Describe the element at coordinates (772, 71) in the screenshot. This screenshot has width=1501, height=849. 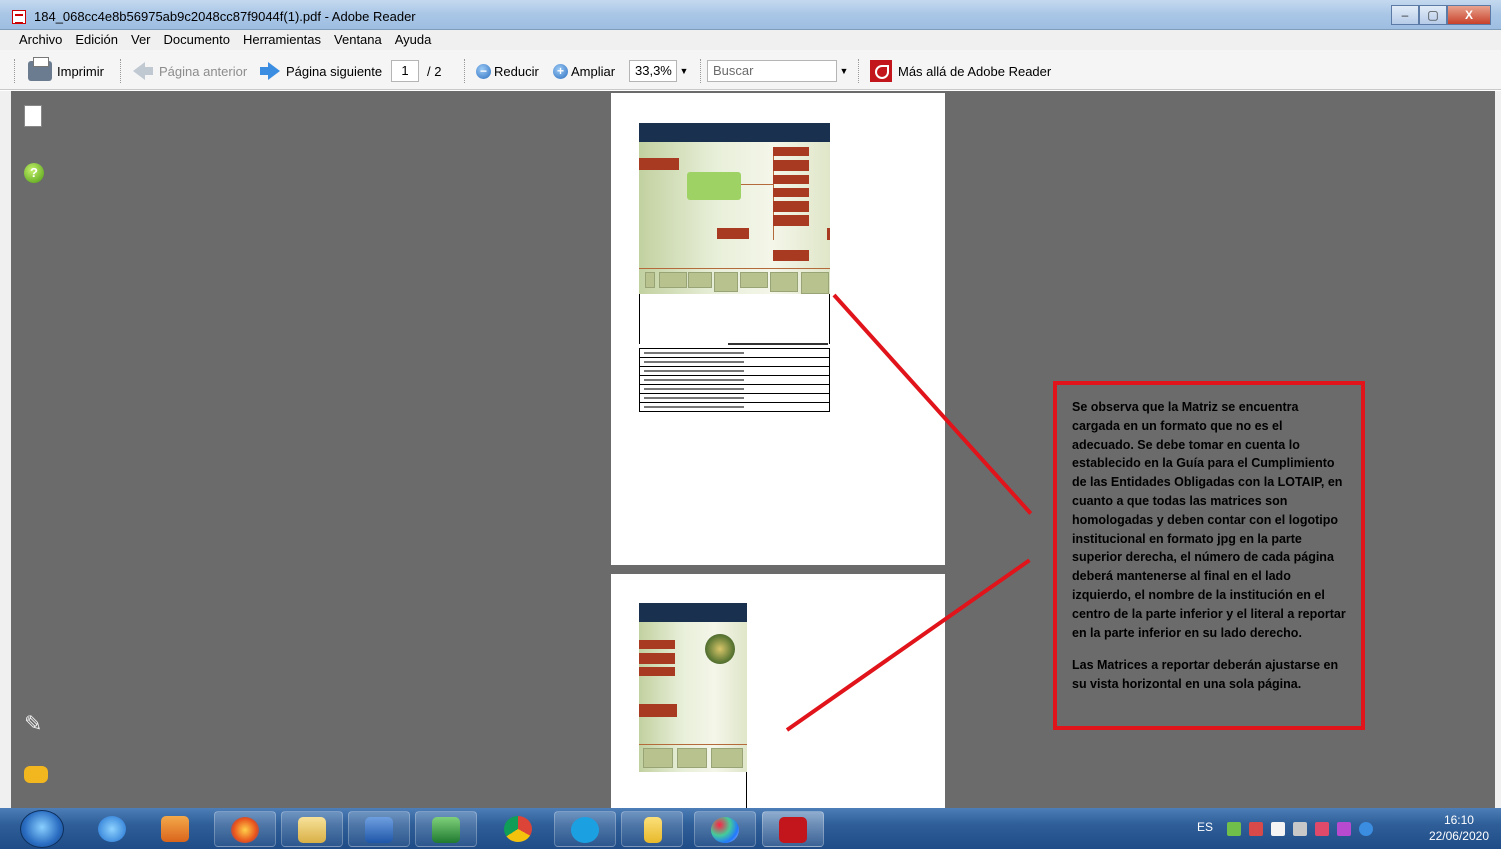
I see `search-input: Buscar` at that location.